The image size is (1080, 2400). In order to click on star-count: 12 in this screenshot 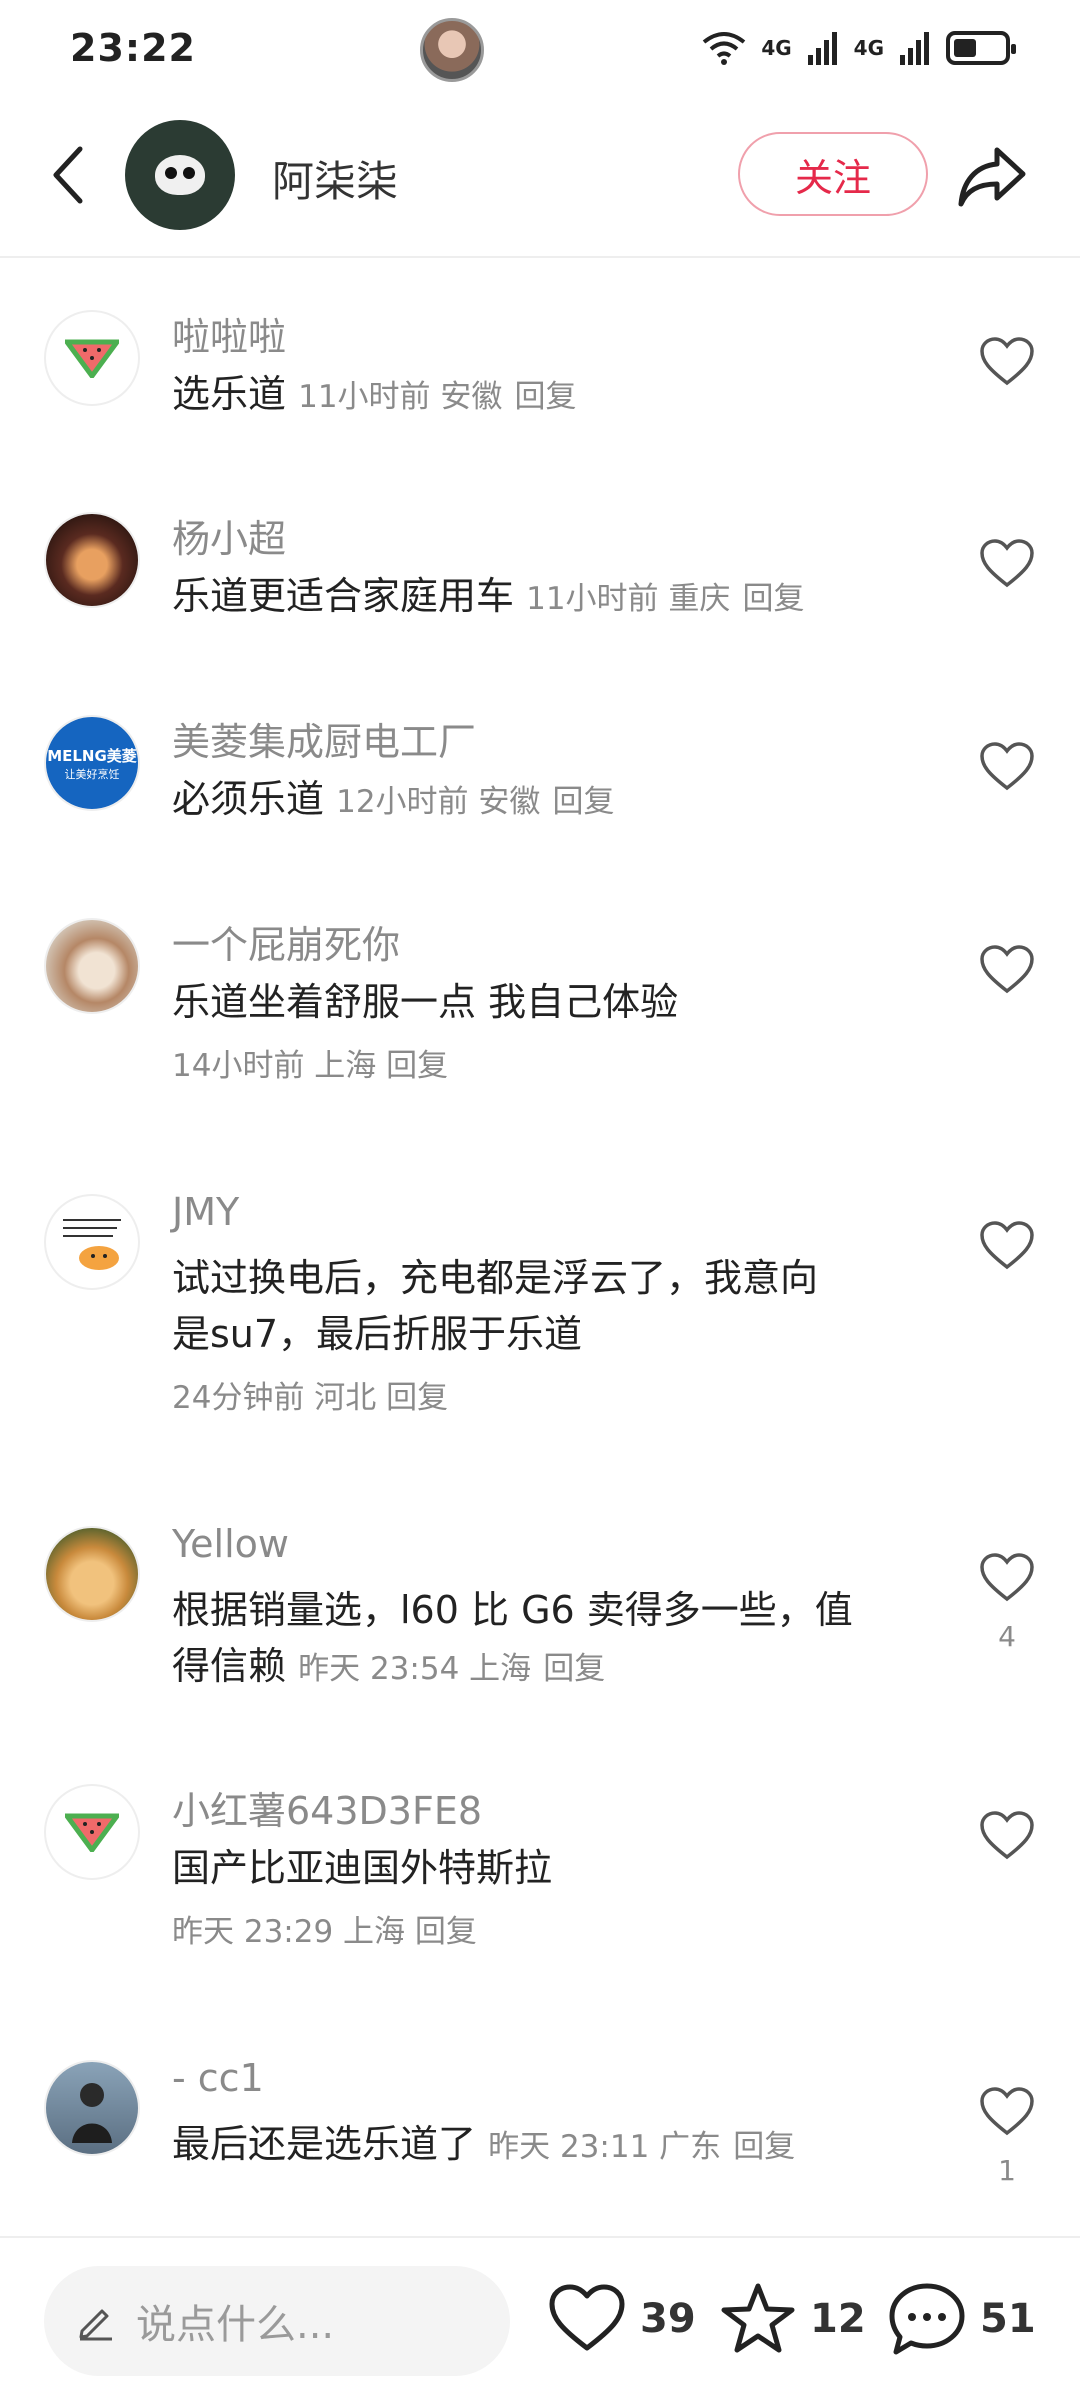, I will do `click(838, 2319)`.